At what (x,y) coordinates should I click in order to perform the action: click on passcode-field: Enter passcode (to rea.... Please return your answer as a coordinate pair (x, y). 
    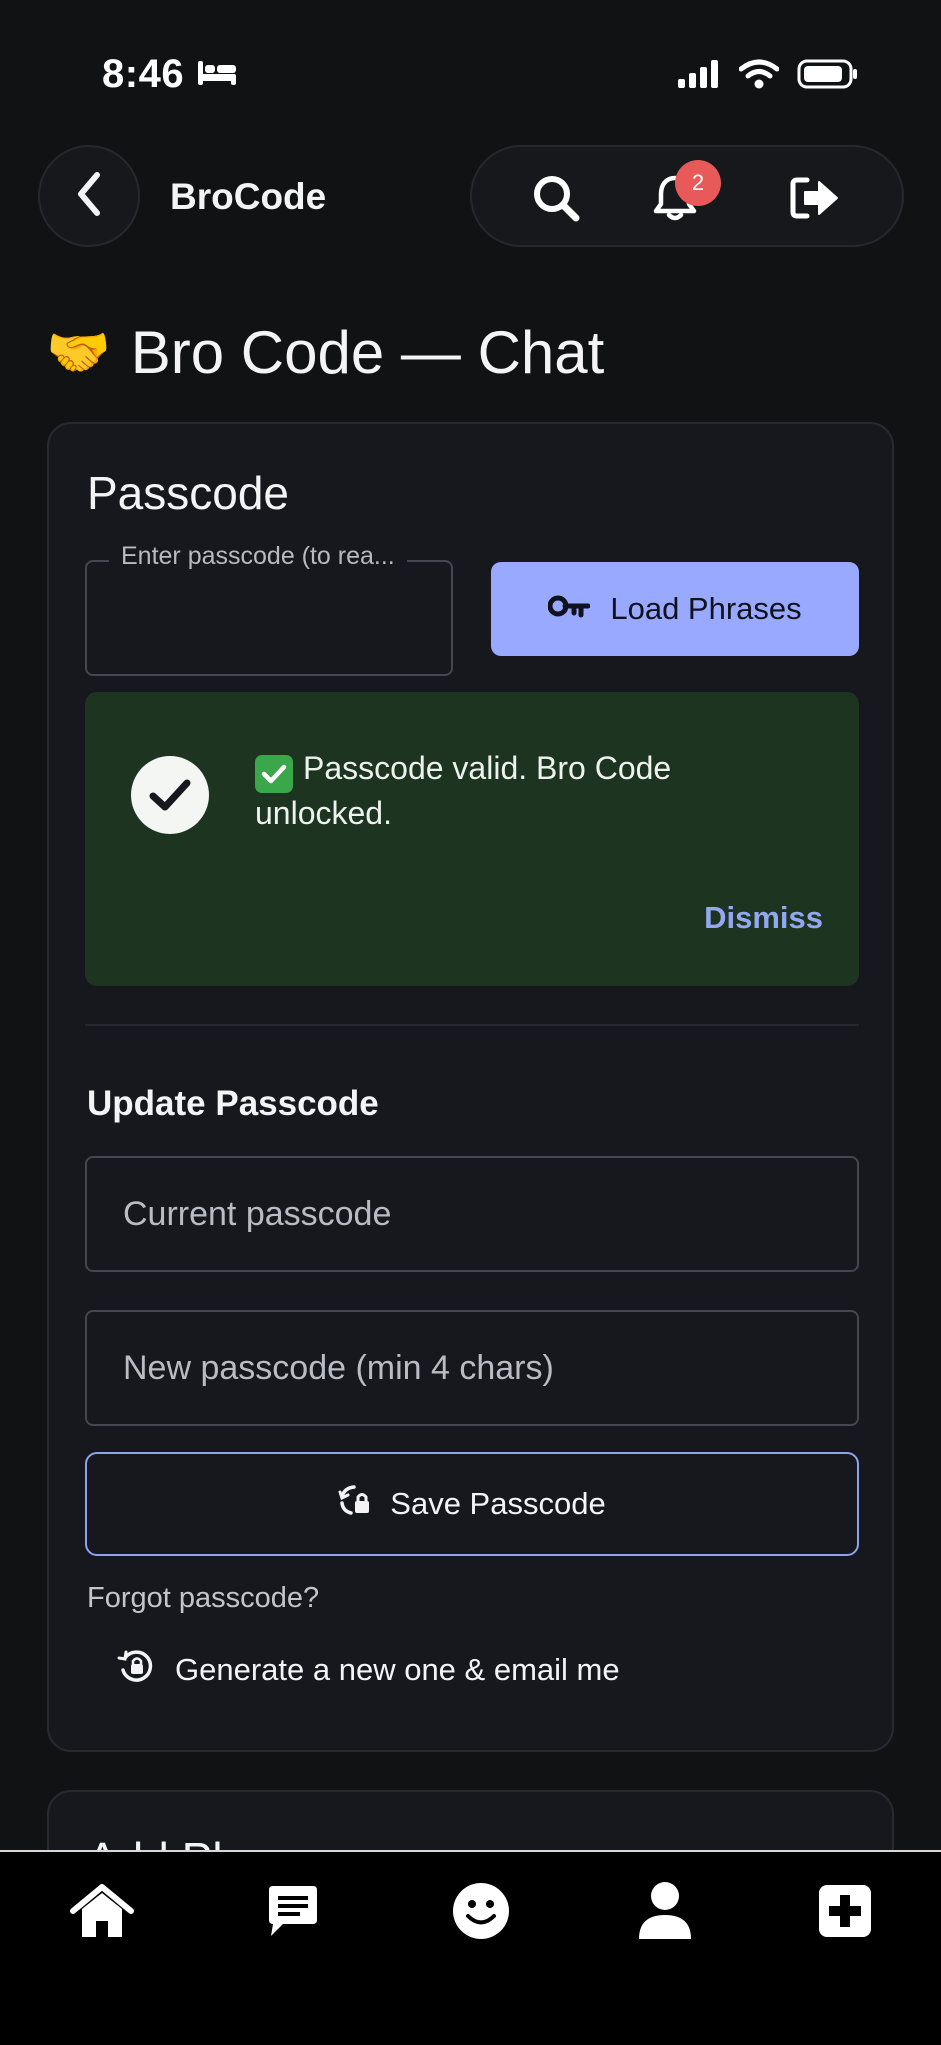
    Looking at the image, I should click on (269, 609).